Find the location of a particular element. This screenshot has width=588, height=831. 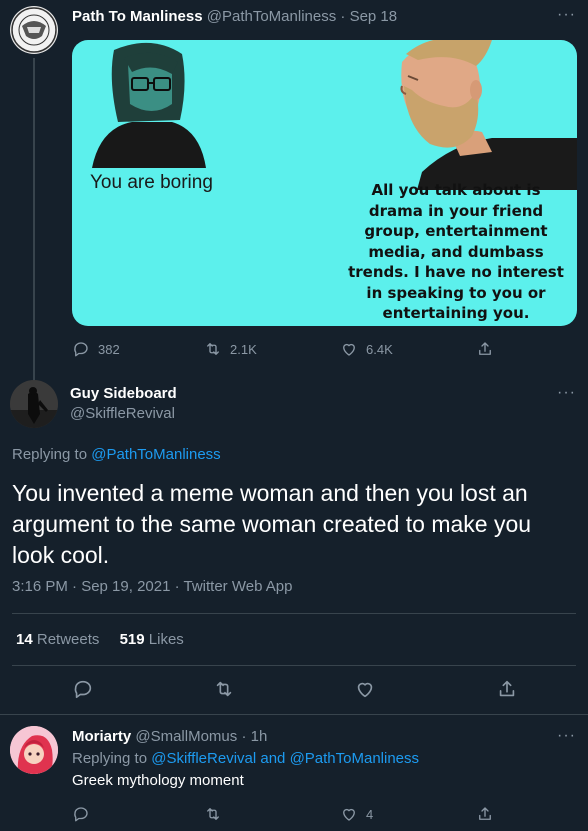

replying-to-link: @PathToManliness is located at coordinates (155, 454).